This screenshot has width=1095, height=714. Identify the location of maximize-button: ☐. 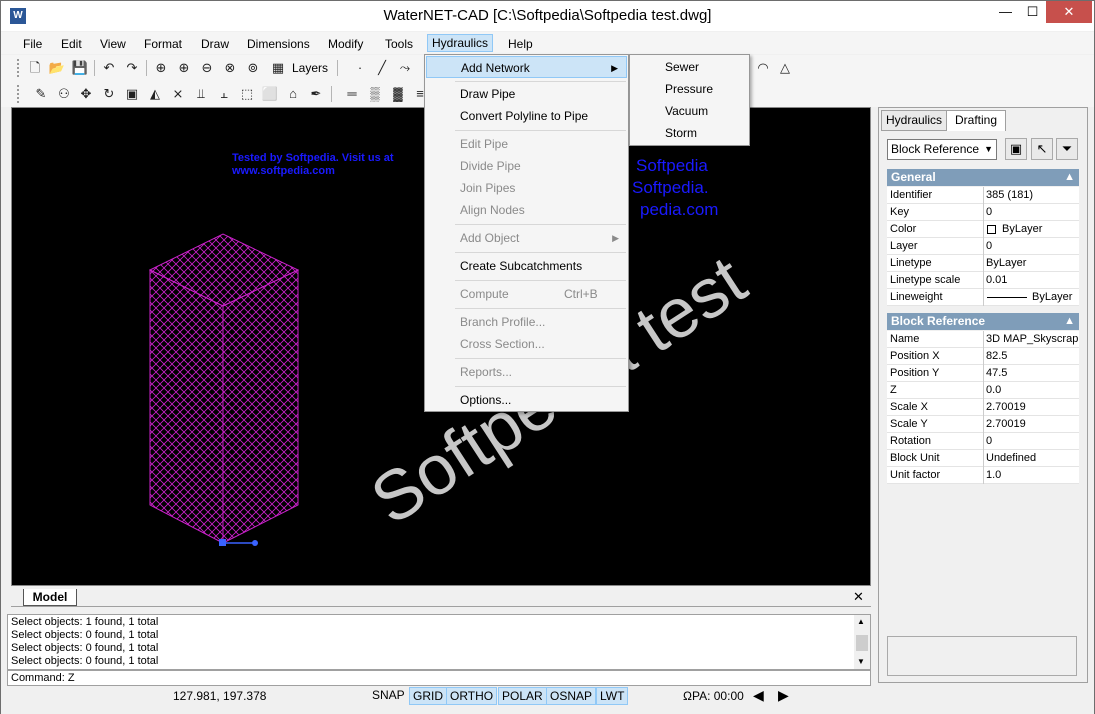
(1032, 12).